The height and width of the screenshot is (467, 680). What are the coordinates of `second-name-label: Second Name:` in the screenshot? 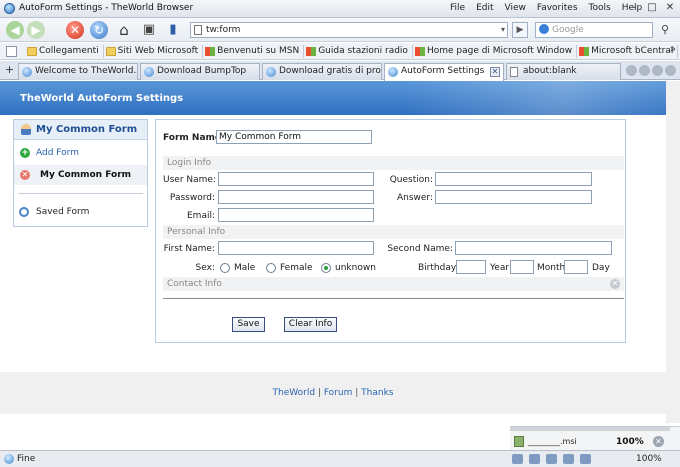 It's located at (420, 249).